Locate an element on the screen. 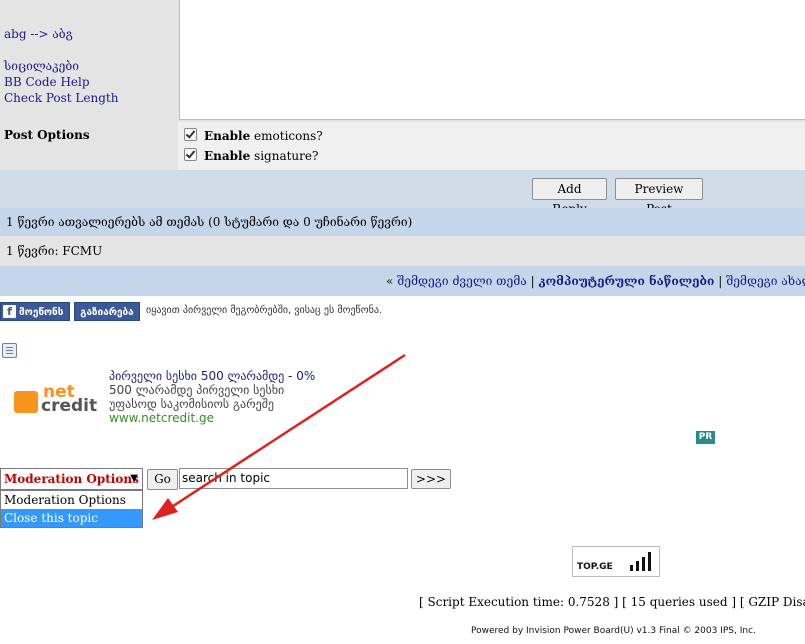 This screenshot has height=644, width=805. add-reply-button: Add Reply is located at coordinates (569, 197).